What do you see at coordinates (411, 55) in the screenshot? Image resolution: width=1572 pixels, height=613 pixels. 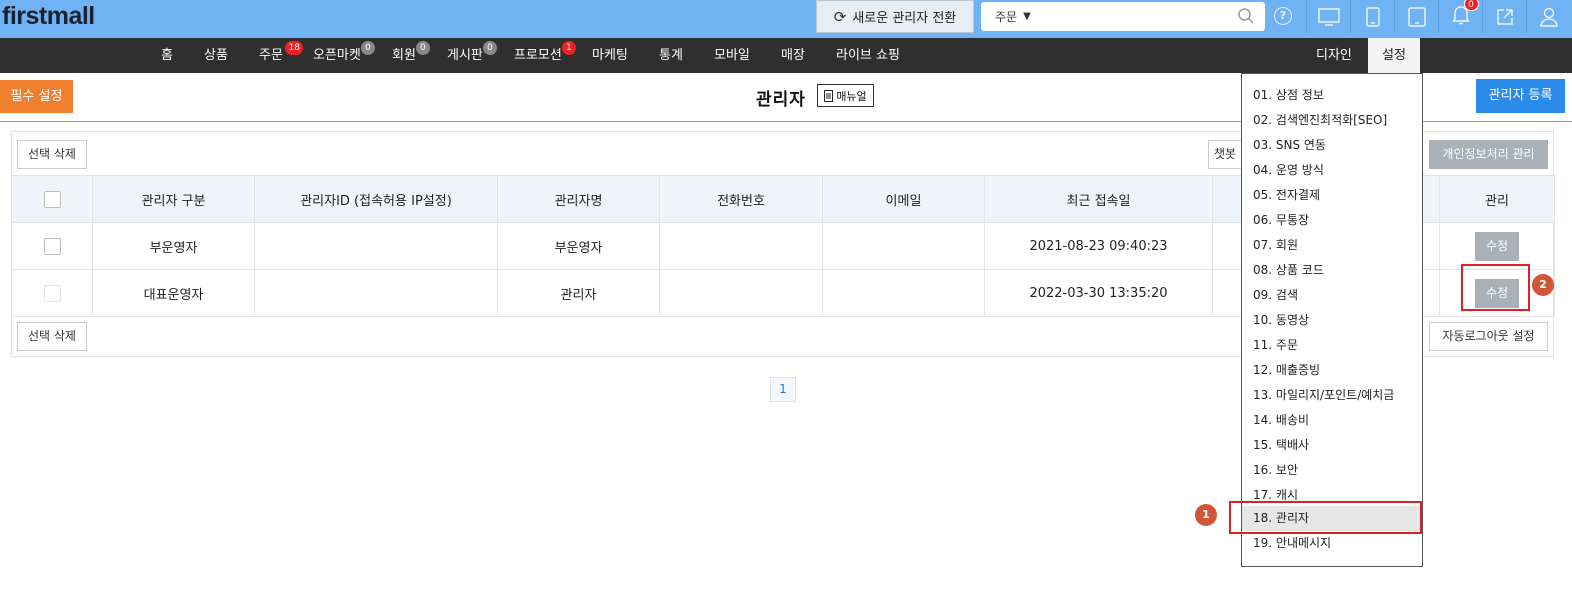 I see `nav-item-members: 회원 0` at bounding box center [411, 55].